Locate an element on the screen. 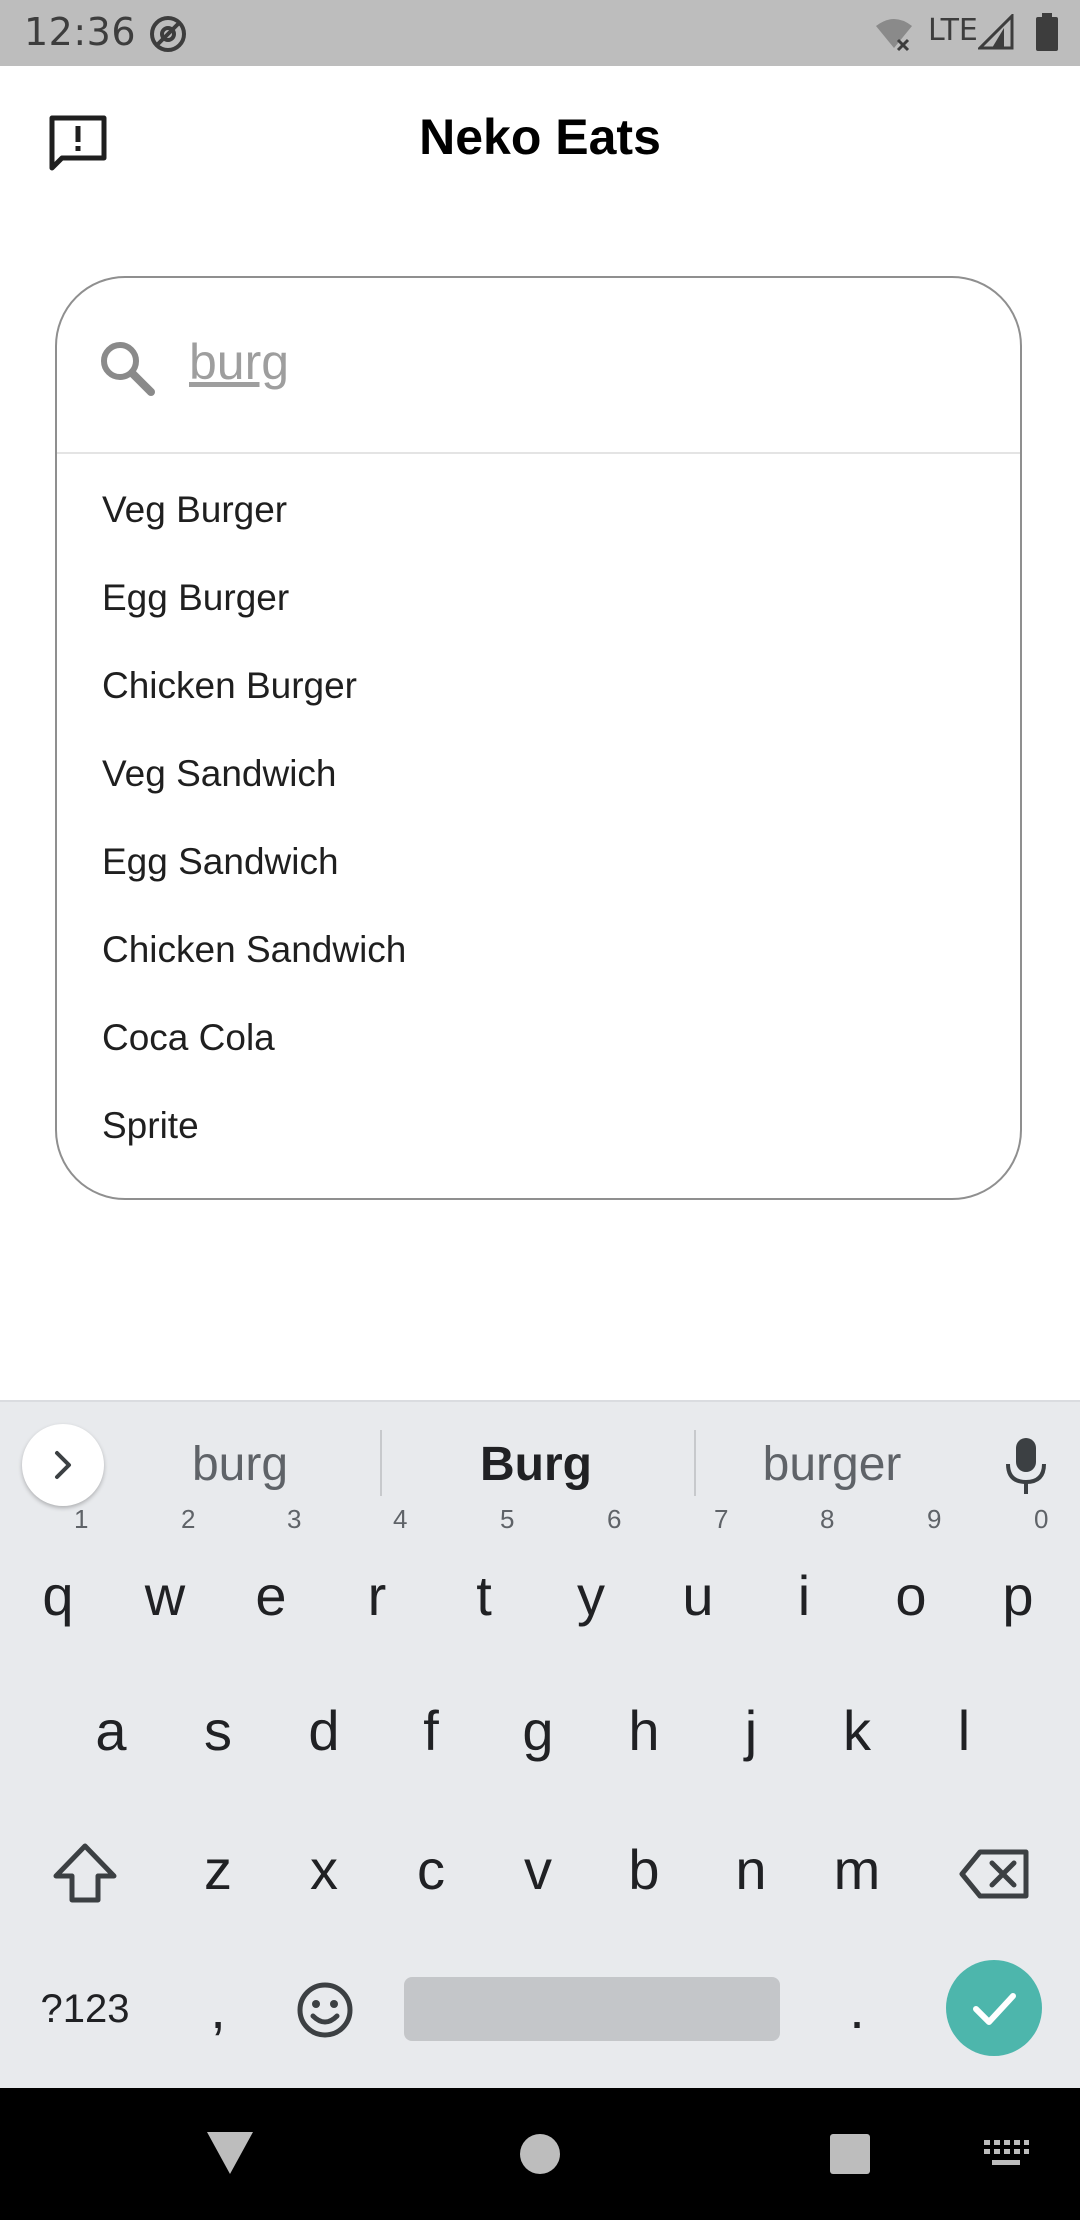 This screenshot has width=1080, height=2220. at-sign-icon is located at coordinates (168, 34).